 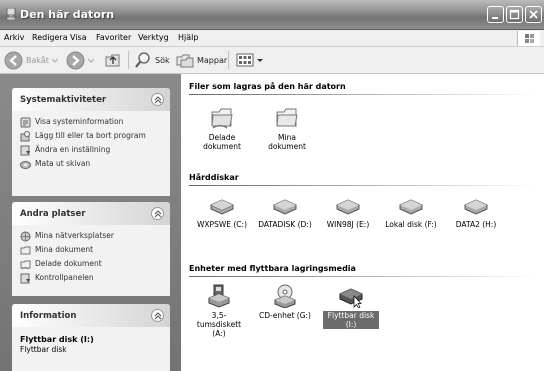 I want to click on up-folder-button, so click(x=113, y=60).